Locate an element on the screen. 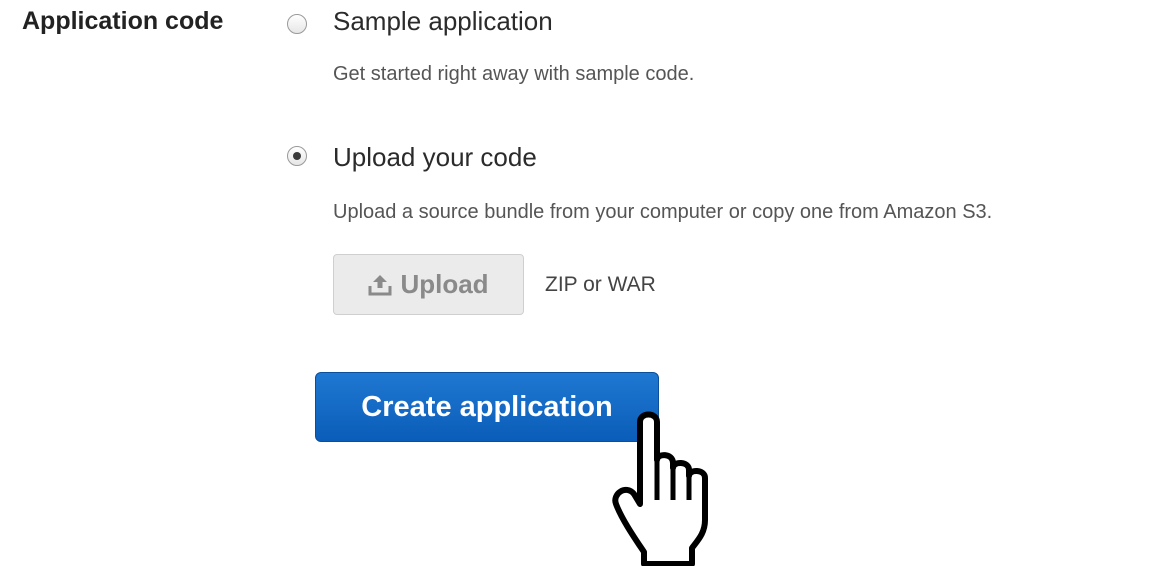 The height and width of the screenshot is (566, 1166). upload-icon is located at coordinates (380, 285).